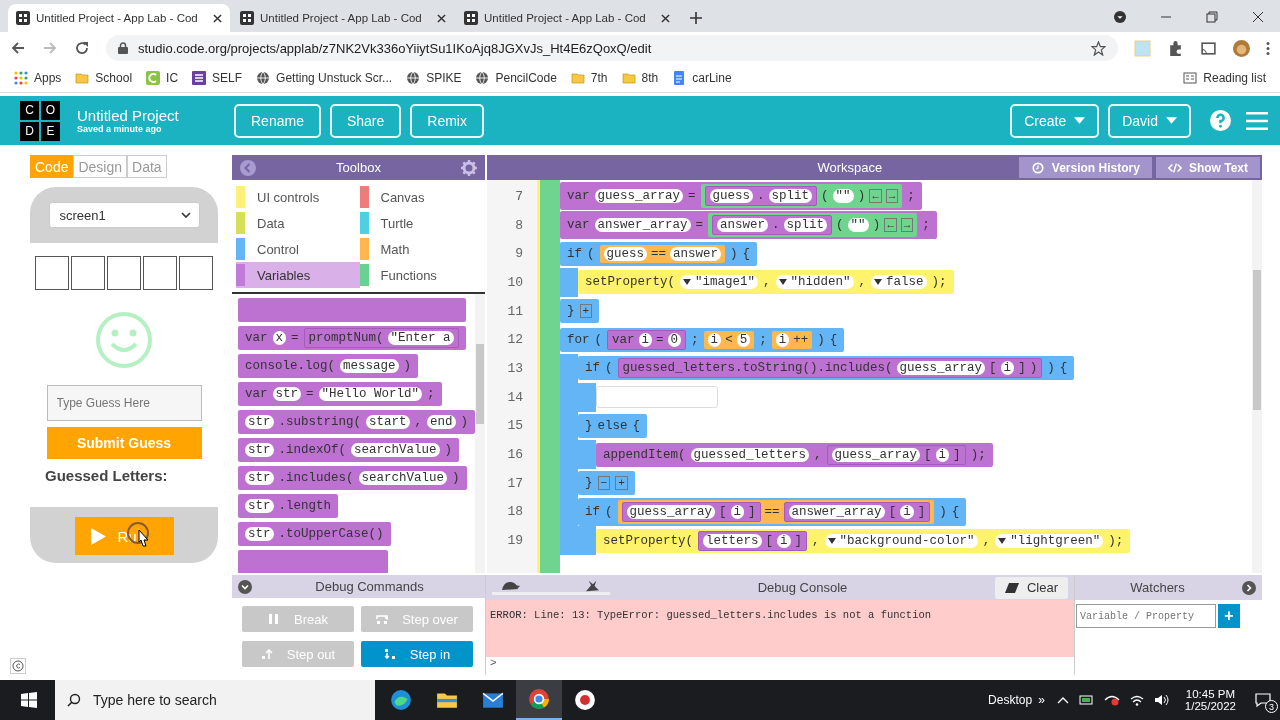 The height and width of the screenshot is (720, 1280). What do you see at coordinates (1098, 48) in the screenshot?
I see `bookmark-star-icon` at bounding box center [1098, 48].